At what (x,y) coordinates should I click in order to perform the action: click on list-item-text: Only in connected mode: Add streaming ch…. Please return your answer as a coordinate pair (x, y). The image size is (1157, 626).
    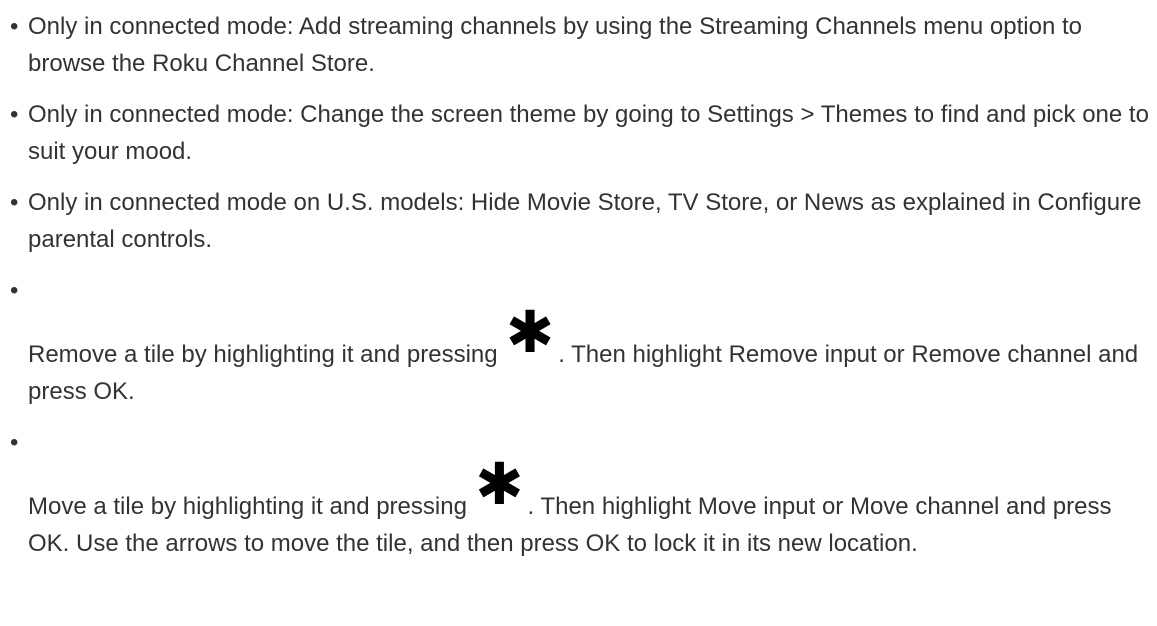
    Looking at the image, I should click on (555, 45).